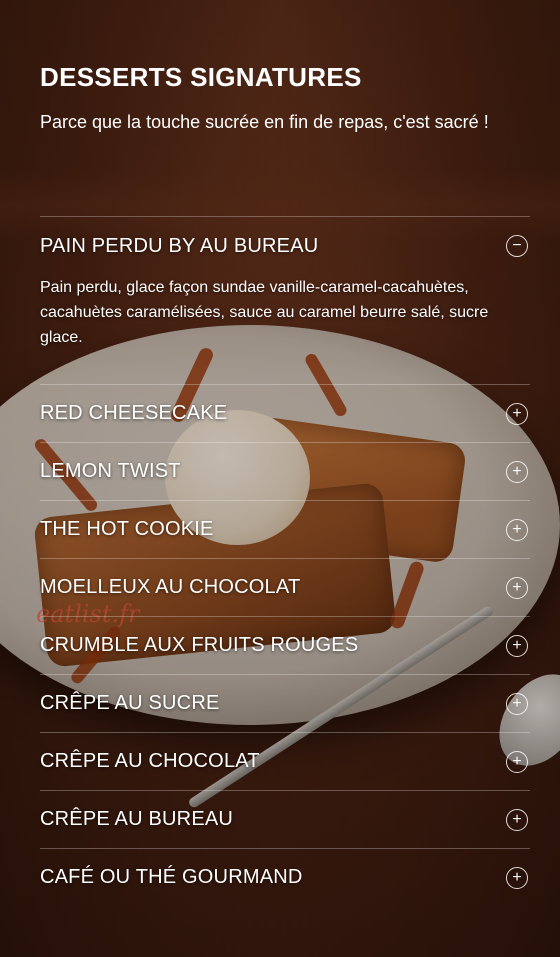 This screenshot has width=560, height=957. What do you see at coordinates (517, 246) in the screenshot?
I see `collapse-minus-icon: −` at bounding box center [517, 246].